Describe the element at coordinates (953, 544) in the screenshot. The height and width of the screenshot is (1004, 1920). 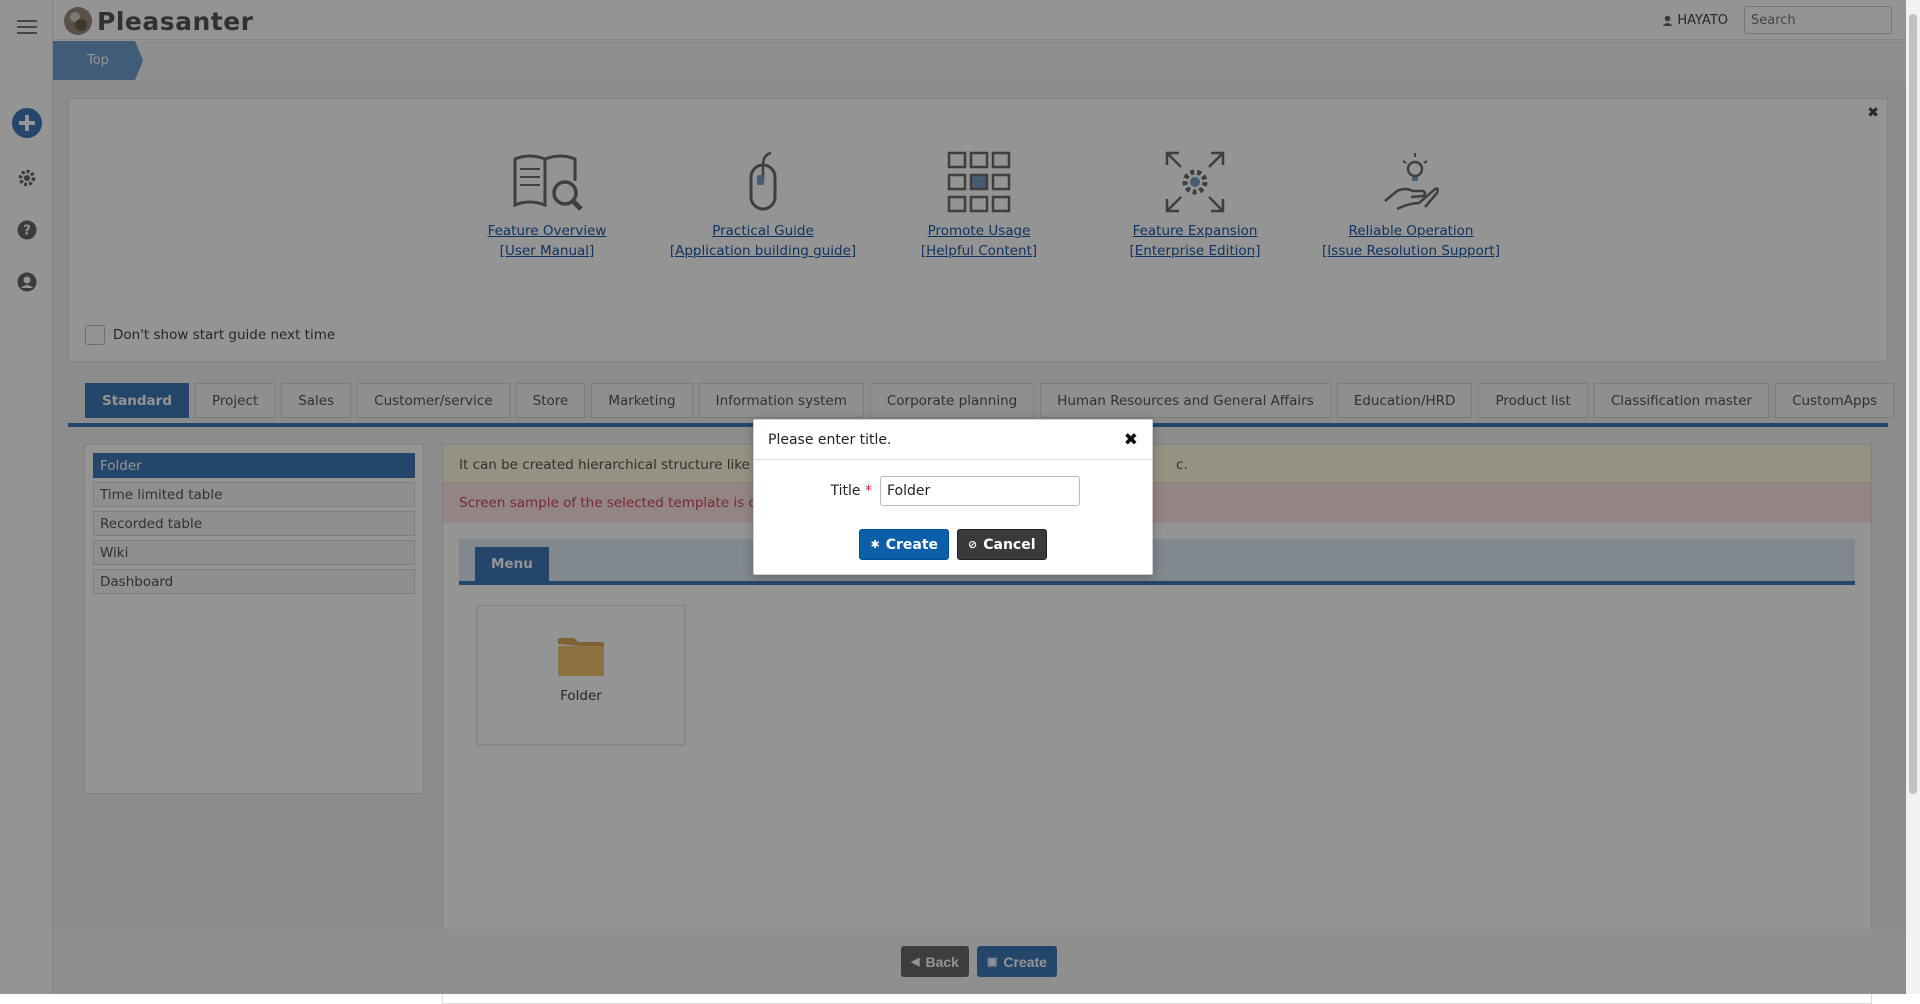
I see `dialog-actions: ✱ Create ⊘ Cancel` at that location.